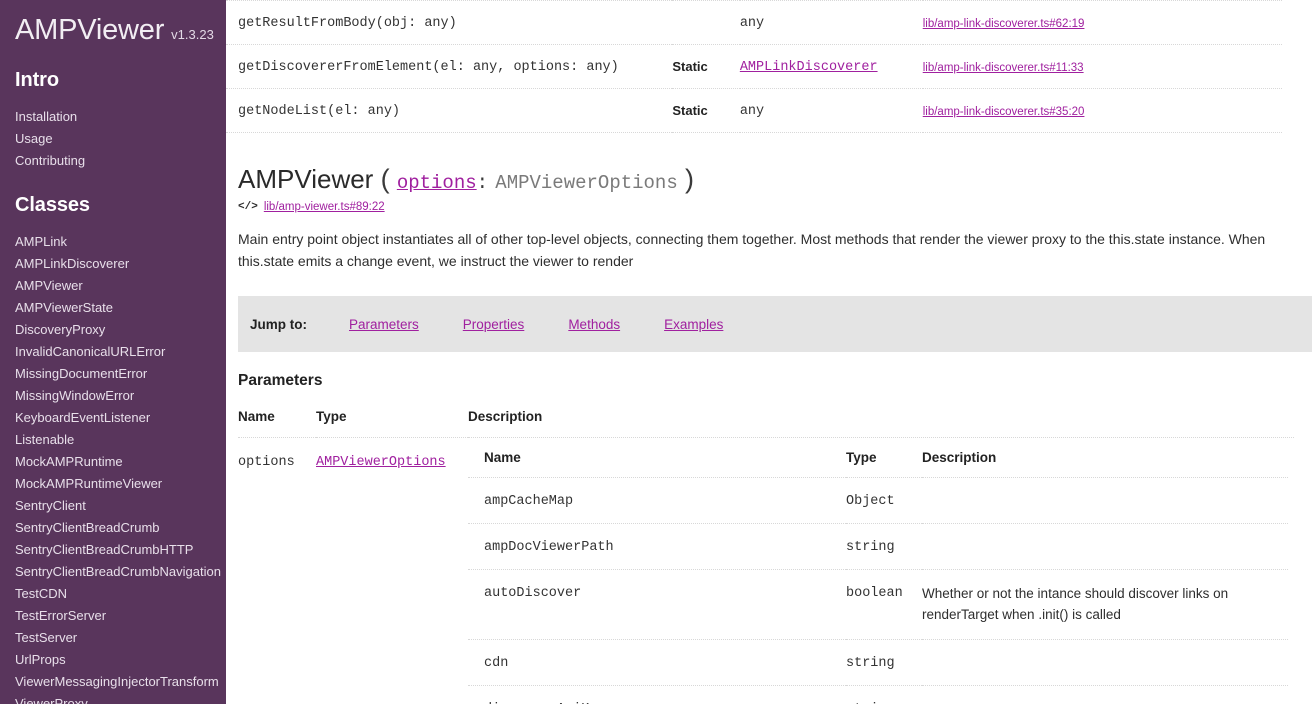  Describe the element at coordinates (192, 34) in the screenshot. I see `brand-version: v1.3.23` at that location.